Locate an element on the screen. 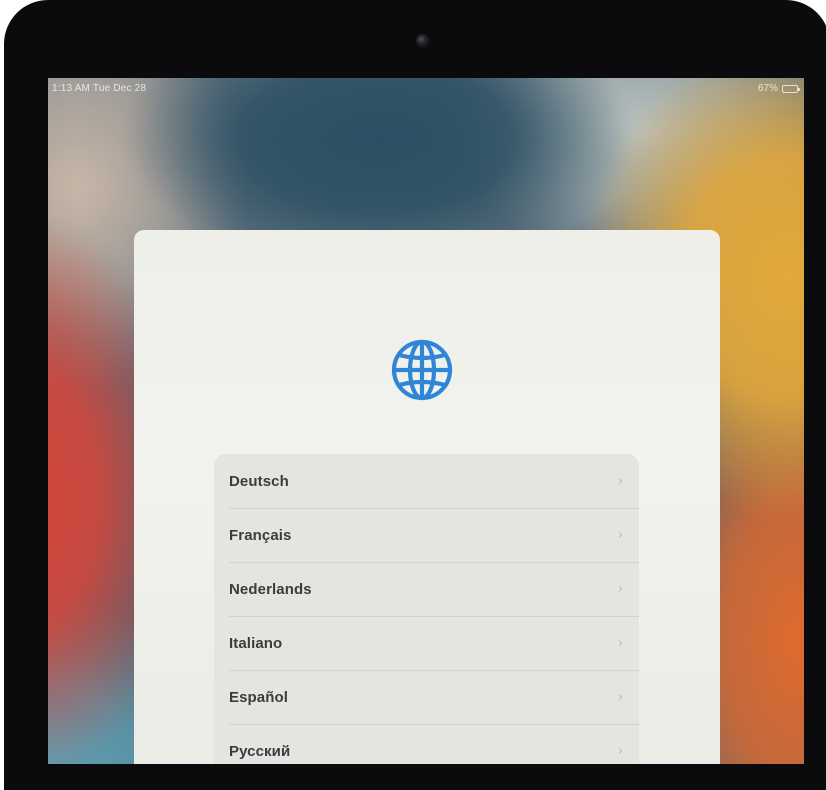  status-bar: 1:13 AM Tue Dec 28 67% is located at coordinates (426, 89).